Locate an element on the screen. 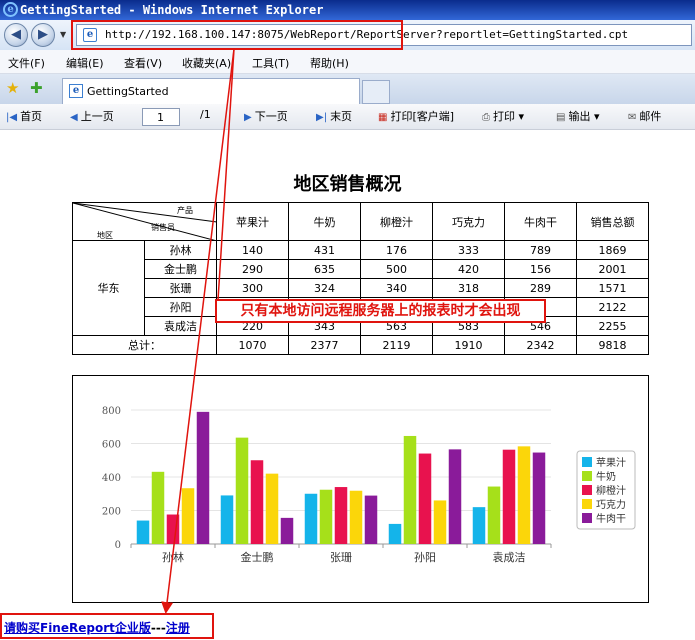 The image size is (695, 640). value-cell: 140 is located at coordinates (252, 250).